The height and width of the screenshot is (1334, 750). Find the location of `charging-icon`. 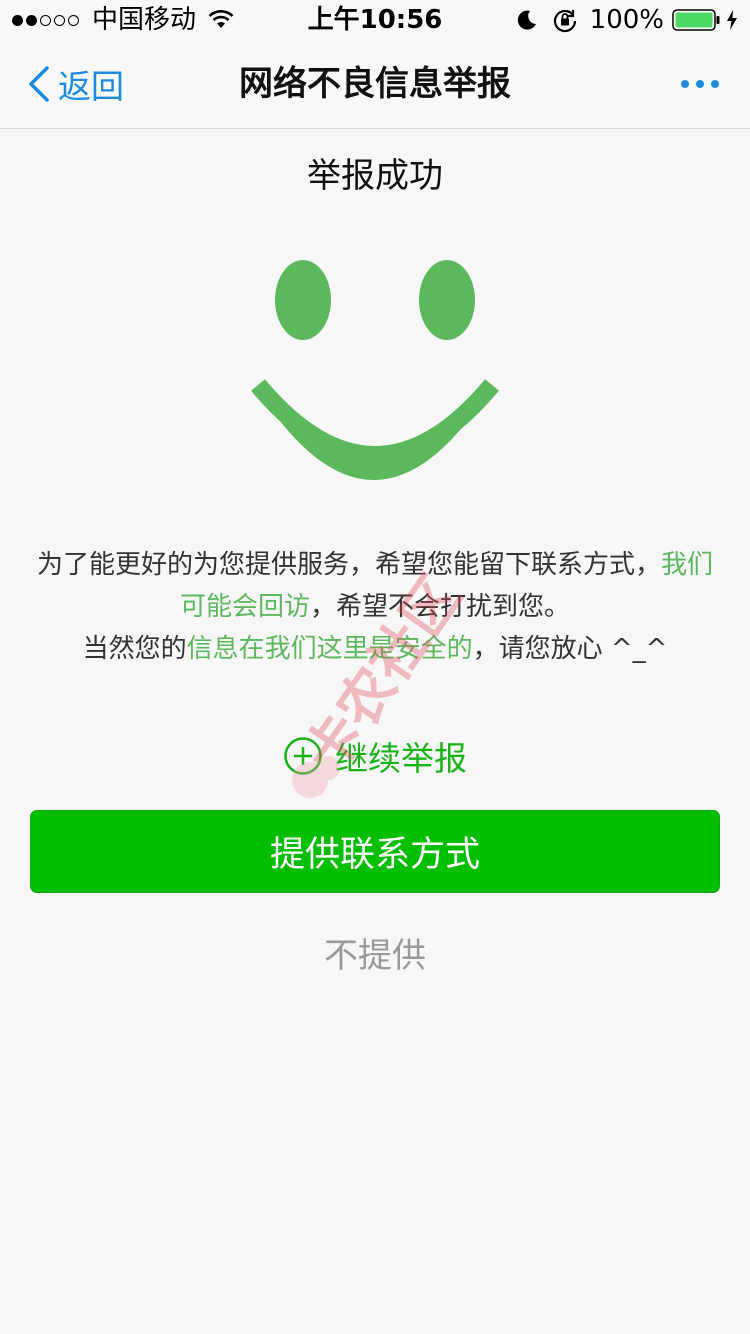

charging-icon is located at coordinates (732, 20).